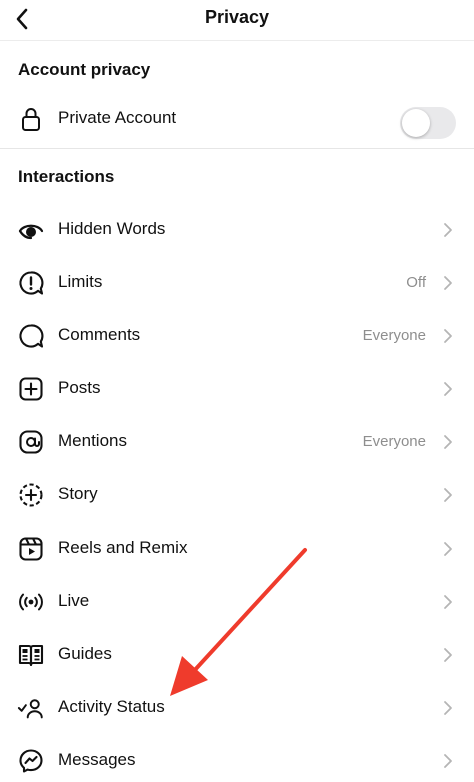 The image size is (474, 782). Describe the element at coordinates (237, 17) in the screenshot. I see `page-title: Privacy` at that location.